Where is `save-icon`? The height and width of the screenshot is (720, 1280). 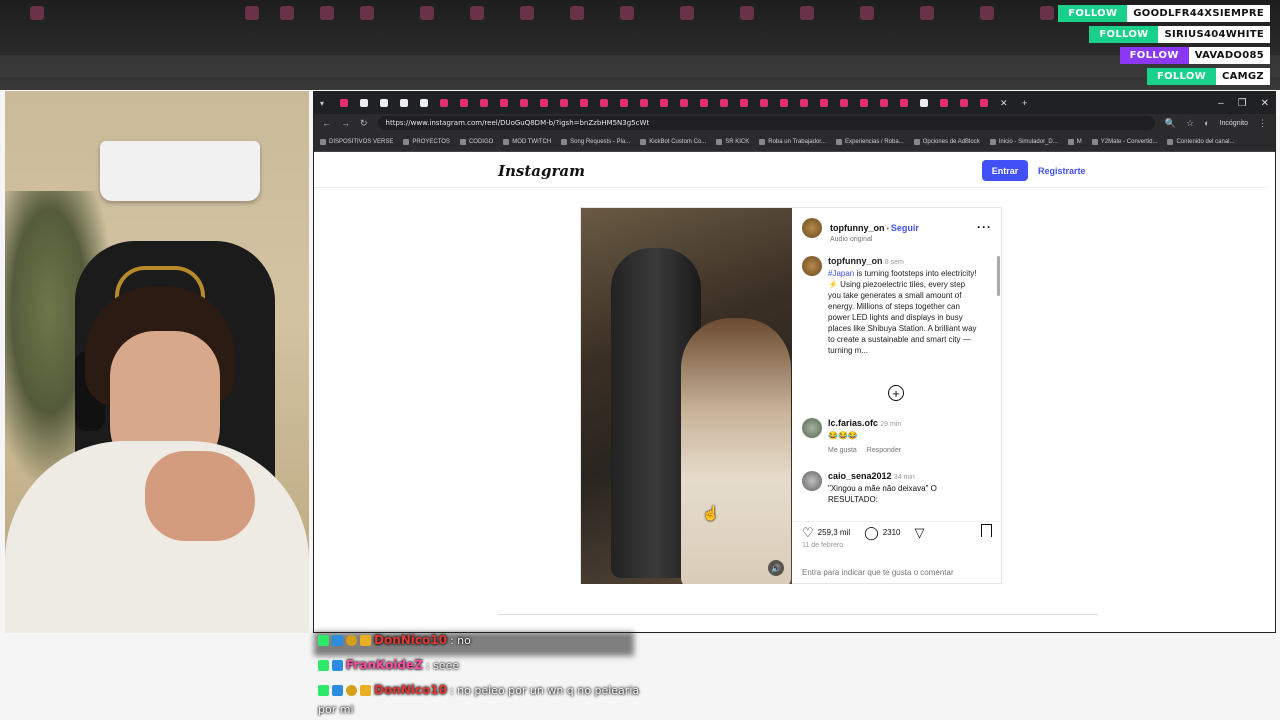 save-icon is located at coordinates (986, 530).